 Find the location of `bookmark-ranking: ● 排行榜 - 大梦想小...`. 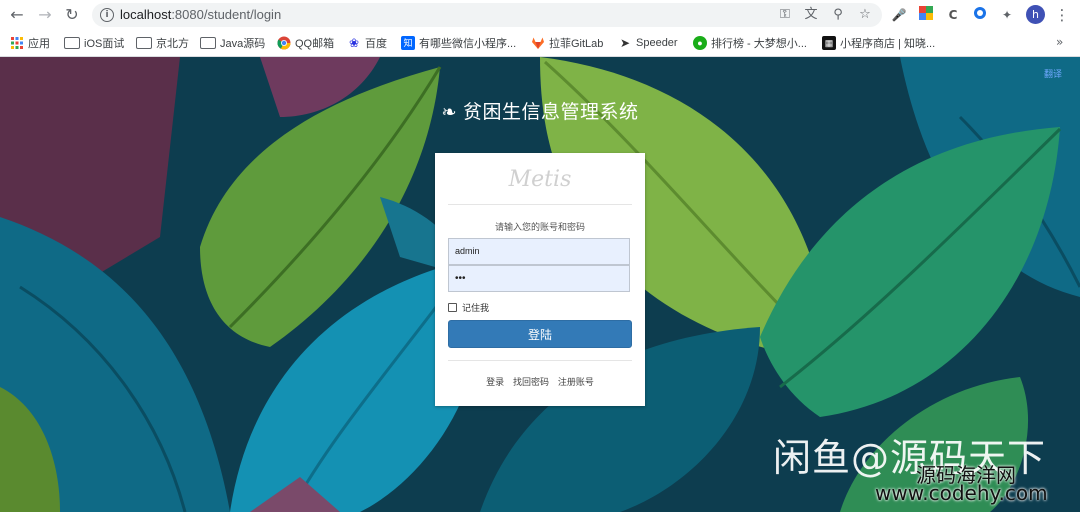

bookmark-ranking: ● 排行榜 - 大梦想小... is located at coordinates (750, 43).